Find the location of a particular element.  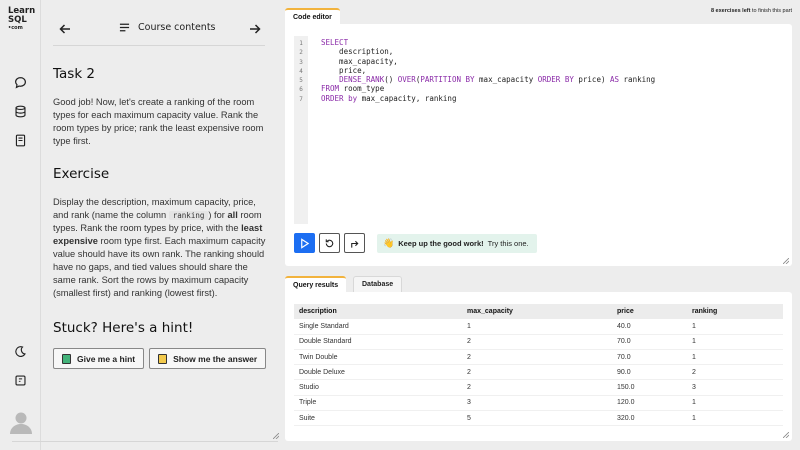

table-row: Studio 2 150.0 3 is located at coordinates (538, 388).